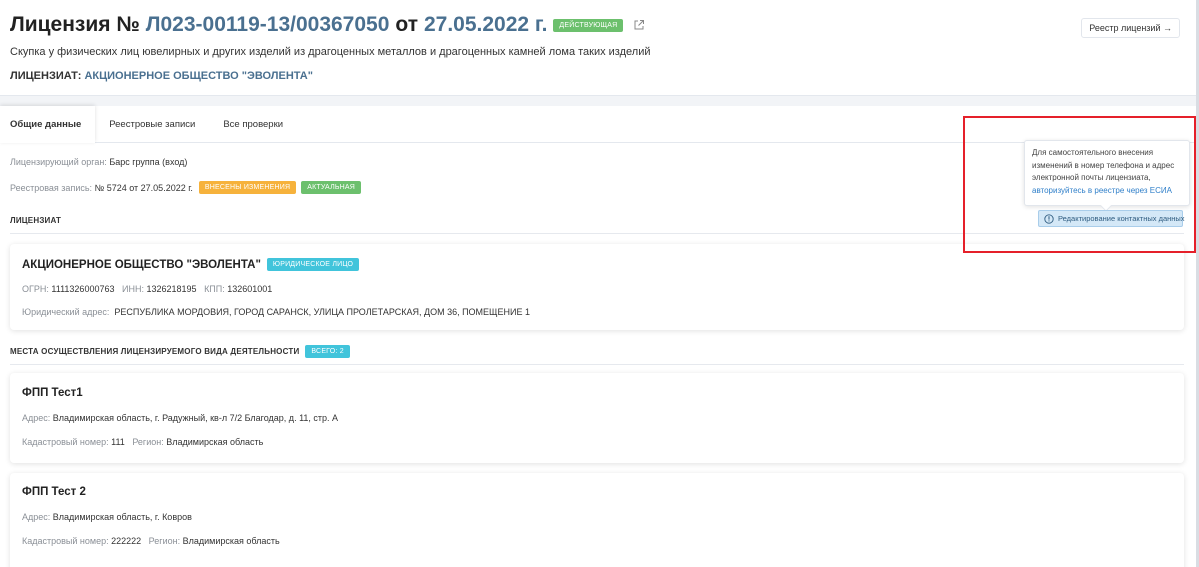 The image size is (1199, 567). What do you see at coordinates (214, 289) in the screenshot?
I see `kpp-label: КПП:` at bounding box center [214, 289].